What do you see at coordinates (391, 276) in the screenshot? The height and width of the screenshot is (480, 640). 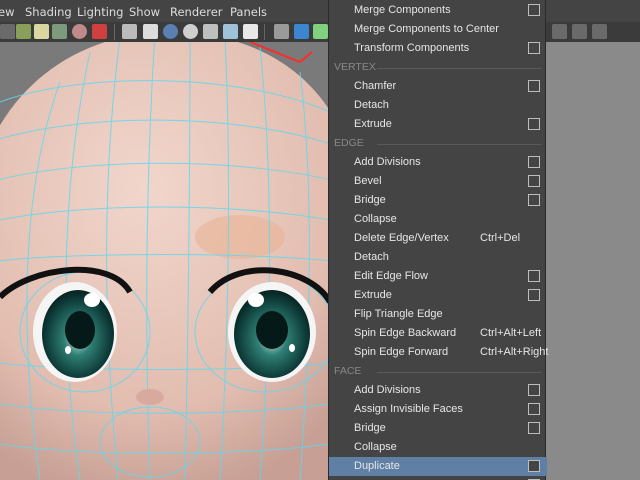 I see `menu-item-label: Edit Edge Flow` at bounding box center [391, 276].